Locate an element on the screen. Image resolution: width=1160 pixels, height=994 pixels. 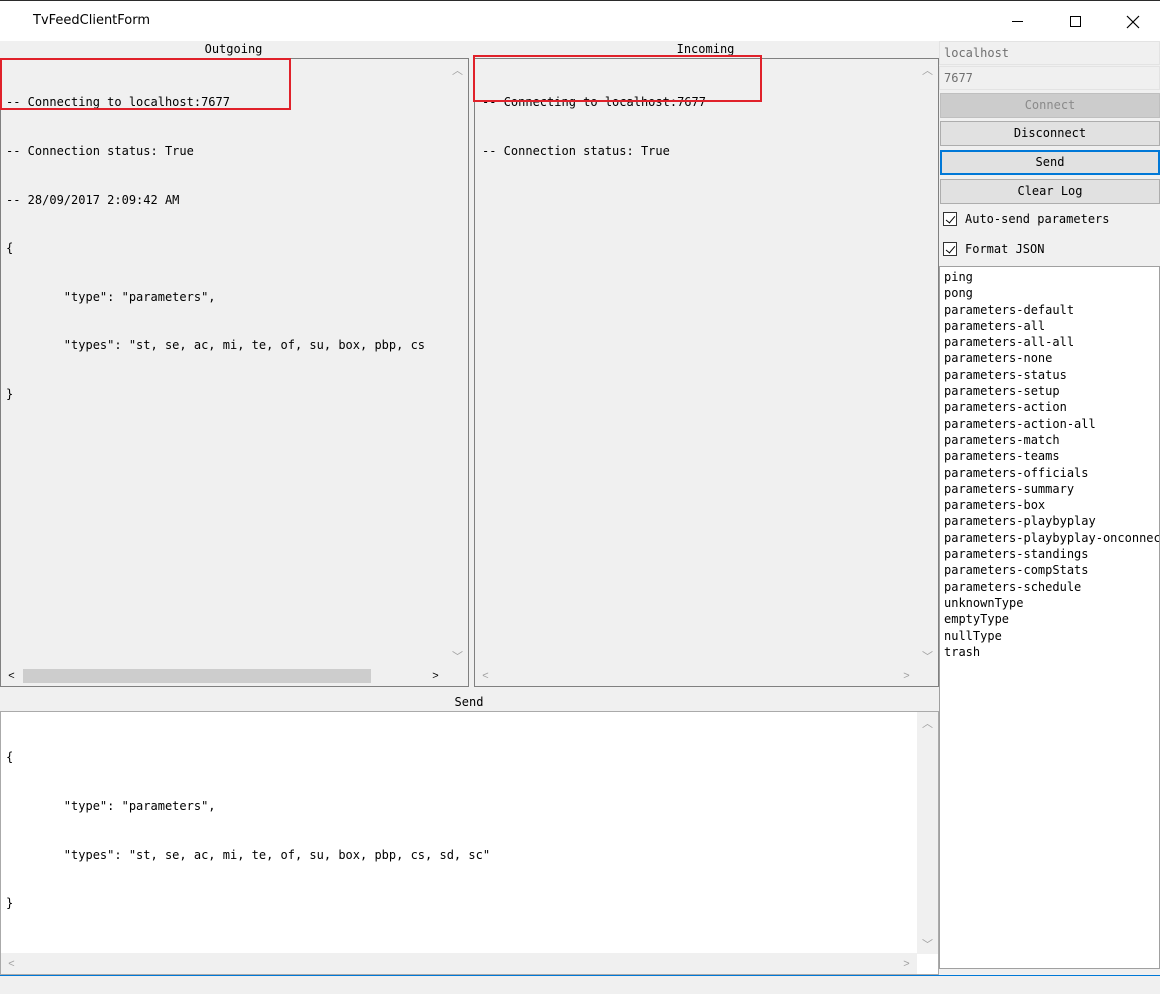
list-item: emptyType is located at coordinates (1051, 619).